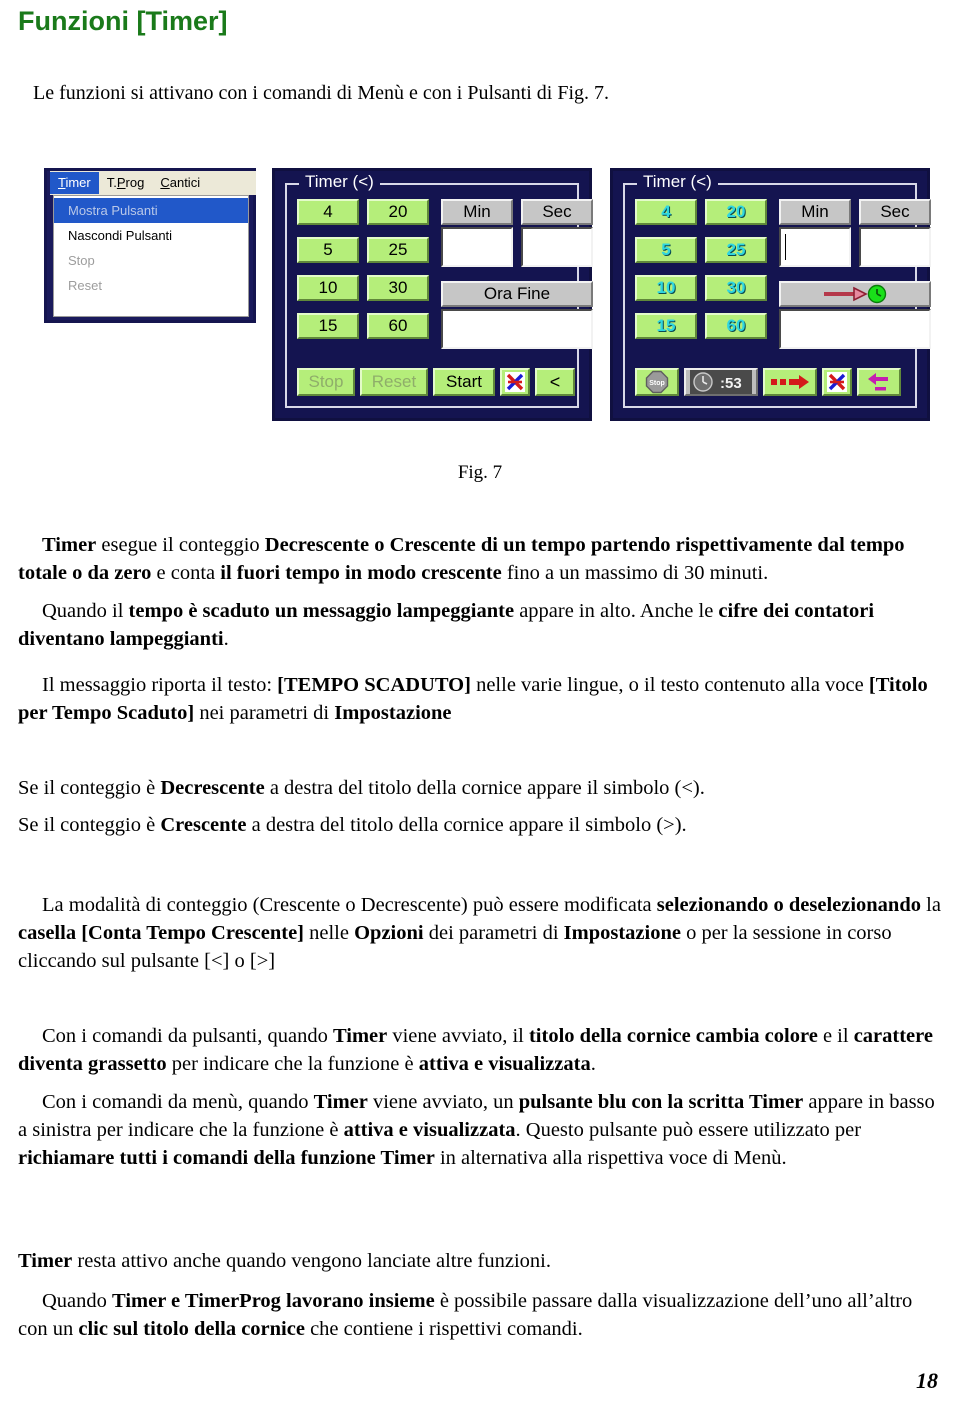 Image resolution: width=960 pixels, height=1408 pixels. What do you see at coordinates (339, 182) in the screenshot?
I see `timer-groupbox-title: Timer (<)` at bounding box center [339, 182].